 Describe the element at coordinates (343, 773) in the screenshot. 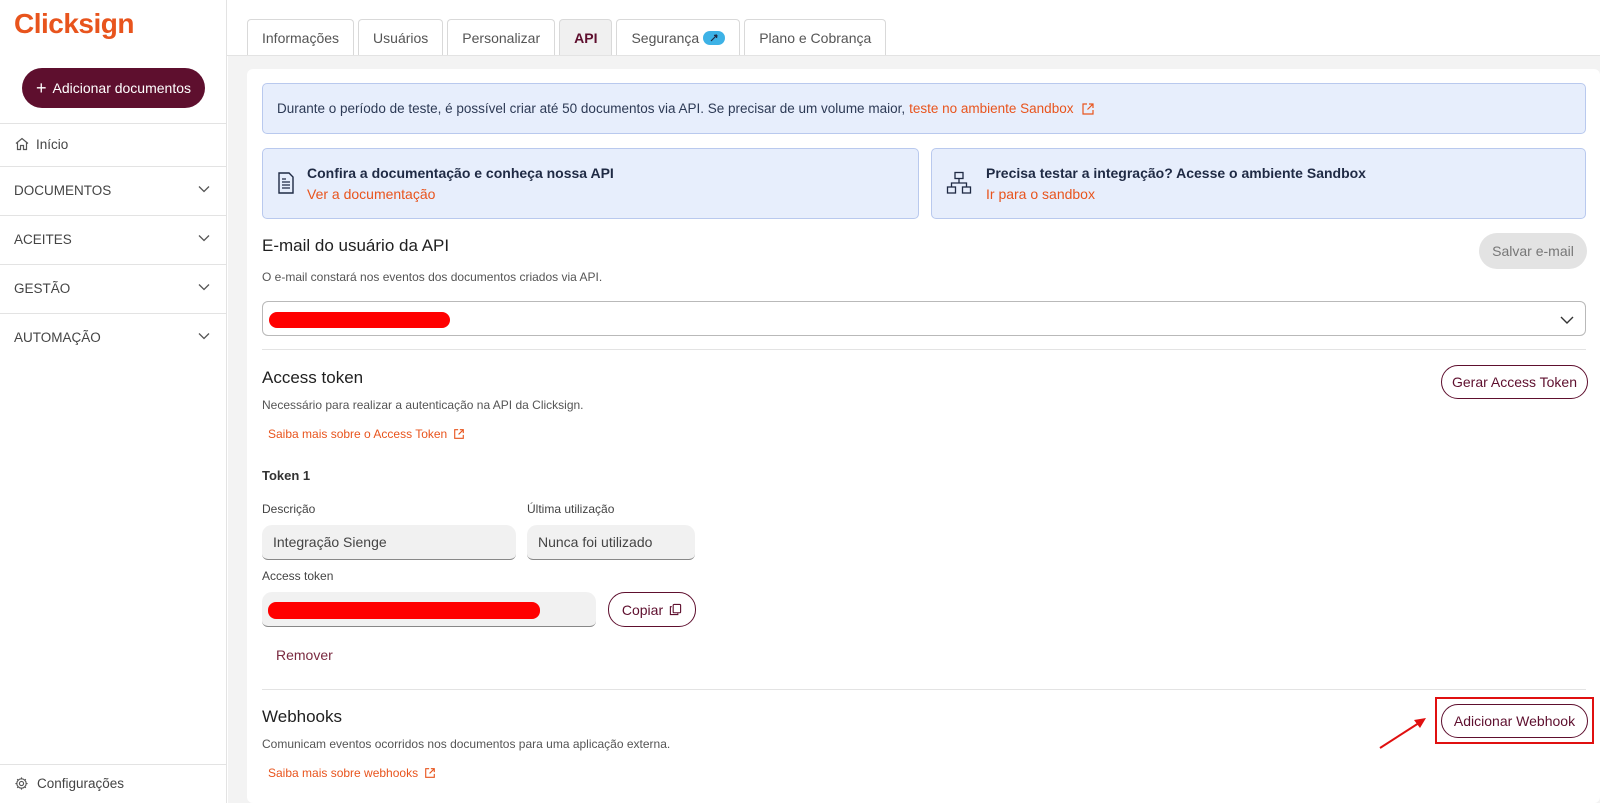

I see `learn-more-label: Saiba mais sobre webhooks` at that location.